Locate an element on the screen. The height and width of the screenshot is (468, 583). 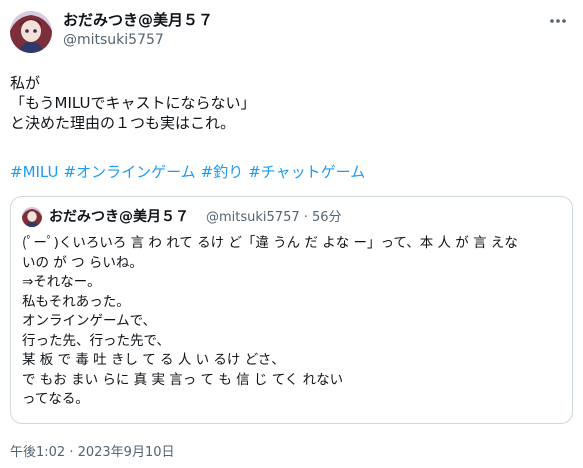
quote-meta: @mitsuki5757 · 56分 is located at coordinates (274, 217).